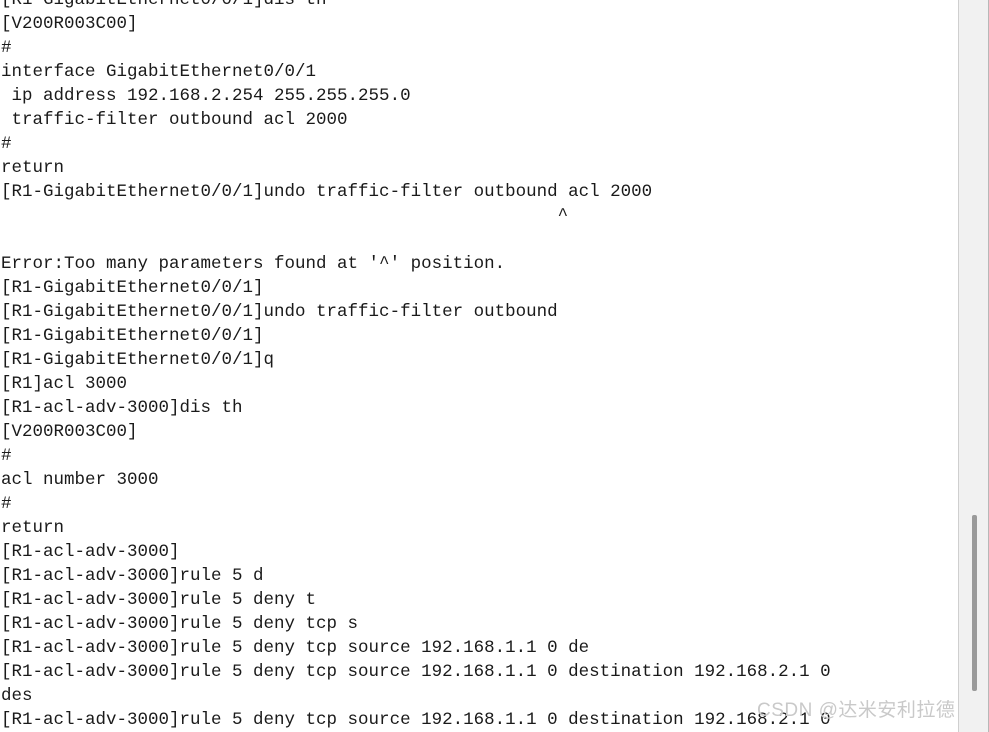 This screenshot has height=732, width=989. Describe the element at coordinates (285, 216) in the screenshot. I see `terminal-line: ^` at that location.